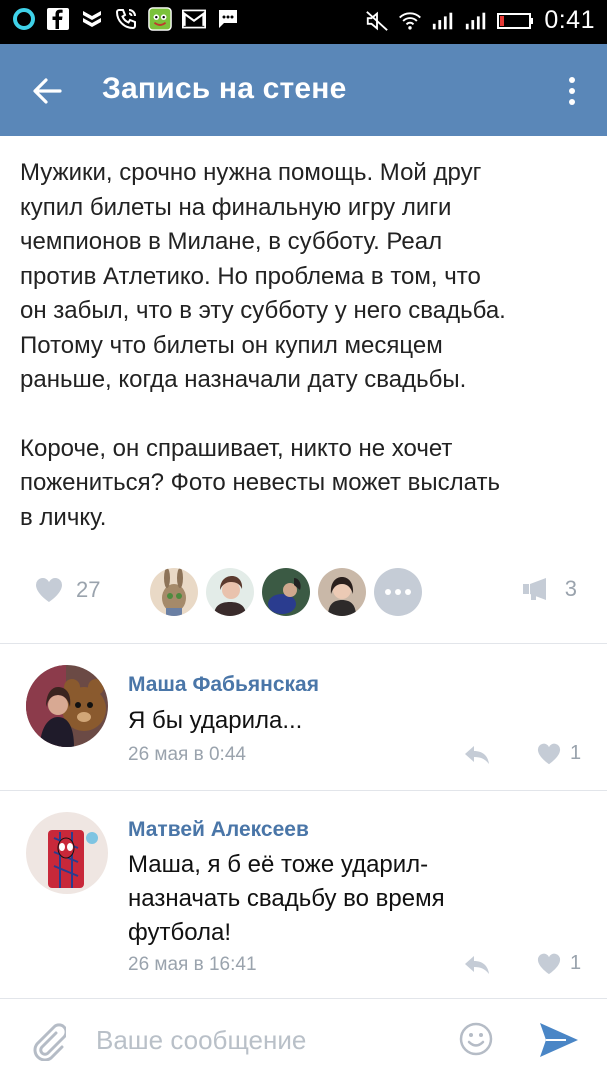 The width and height of the screenshot is (607, 1080). Describe the element at coordinates (67, 589) in the screenshot. I see `post-like-button: 27` at that location.